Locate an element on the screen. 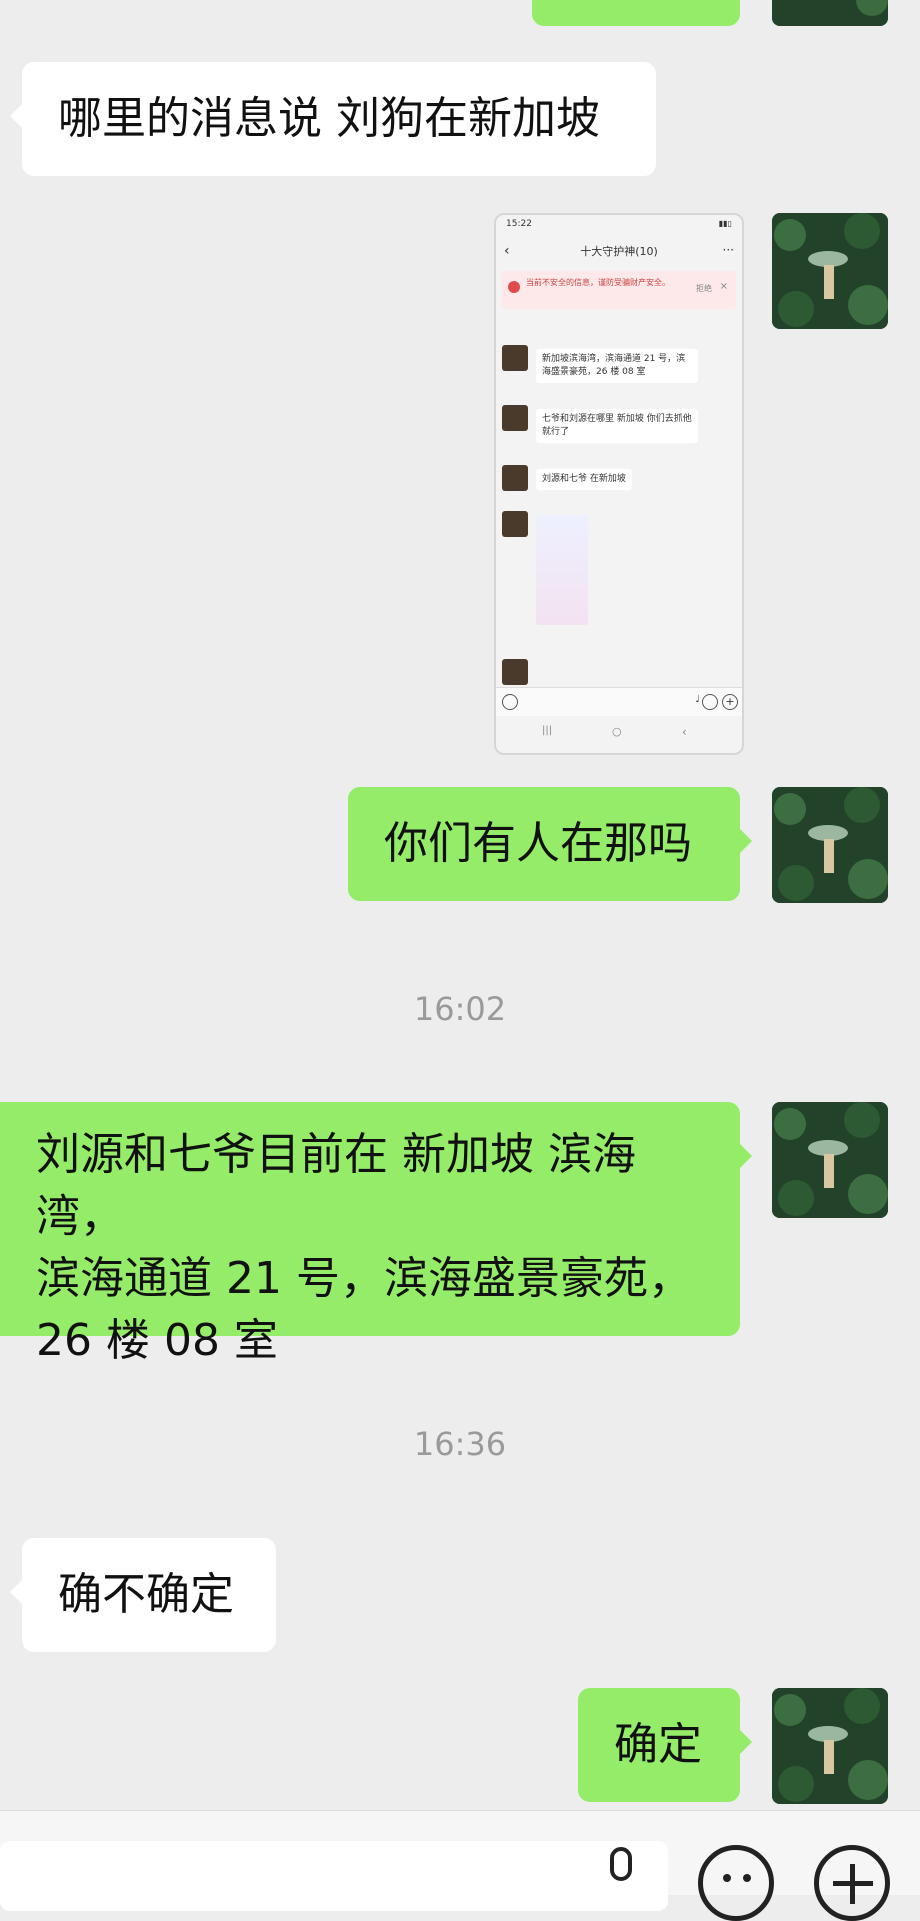  message-bubble-outgoing: 你们有人在那吗 is located at coordinates (550, 844).